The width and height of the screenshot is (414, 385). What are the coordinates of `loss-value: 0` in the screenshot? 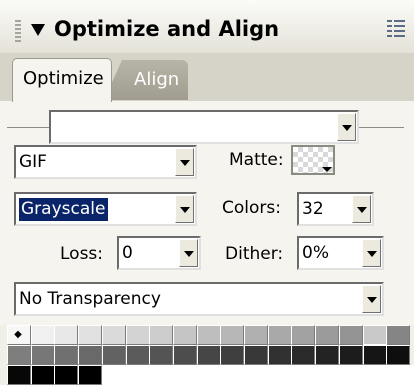 It's located at (127, 253).